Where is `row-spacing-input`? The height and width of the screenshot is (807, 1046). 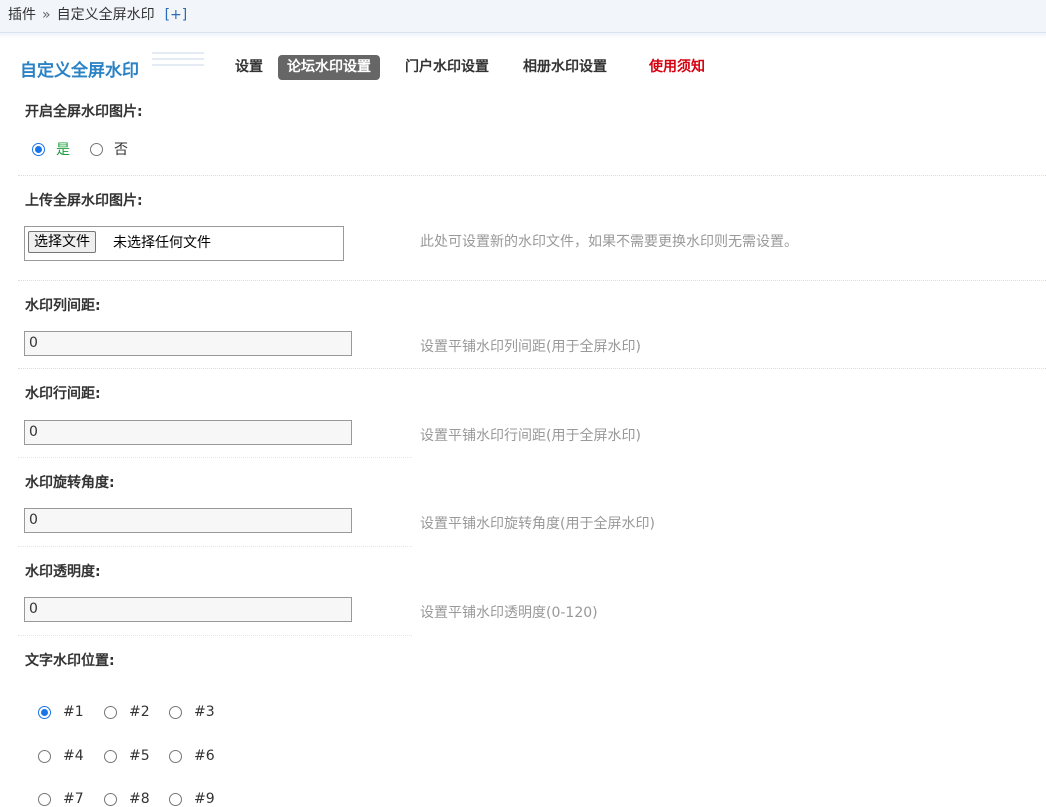
row-spacing-input is located at coordinates (188, 432).